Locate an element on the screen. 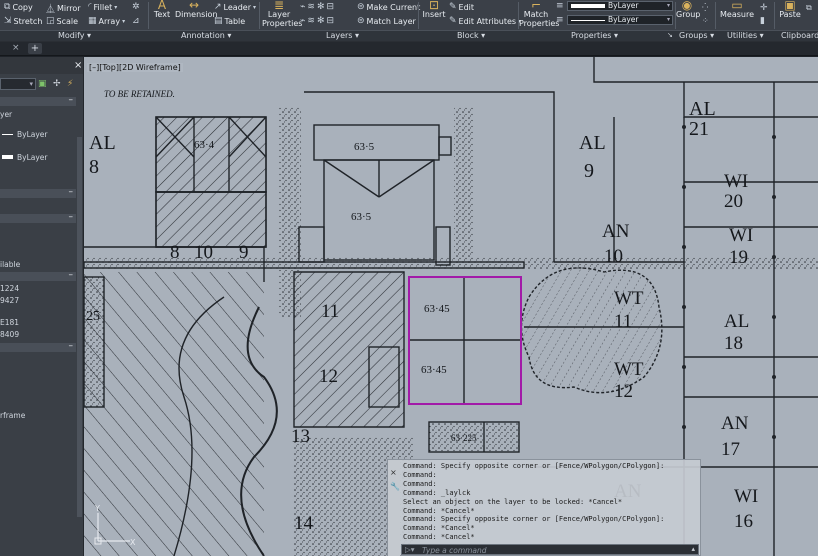  object-type-select: ▾ is located at coordinates (18, 84).